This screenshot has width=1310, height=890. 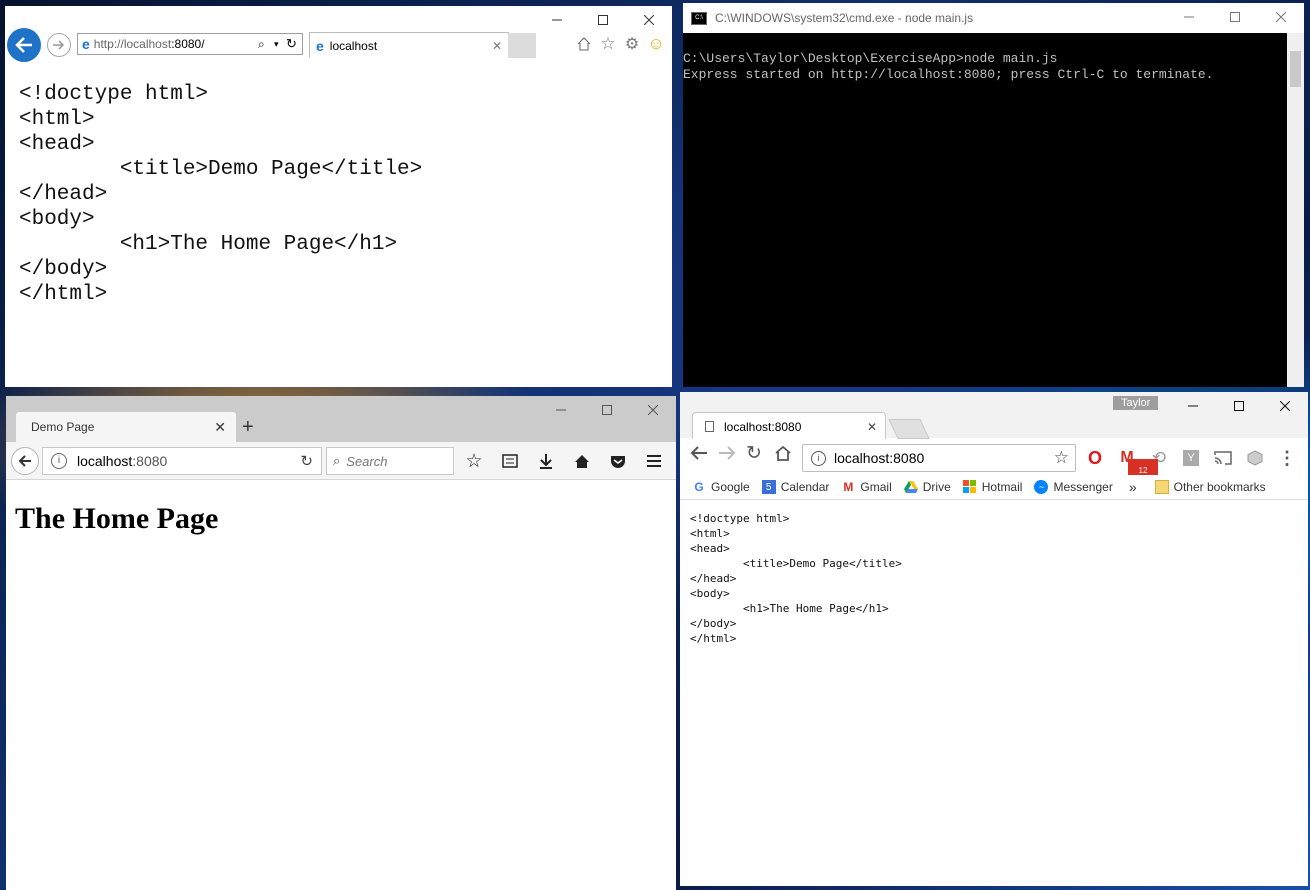 What do you see at coordinates (939, 458) in the screenshot?
I see `omnibox: i localhost:8080 ☆` at bounding box center [939, 458].